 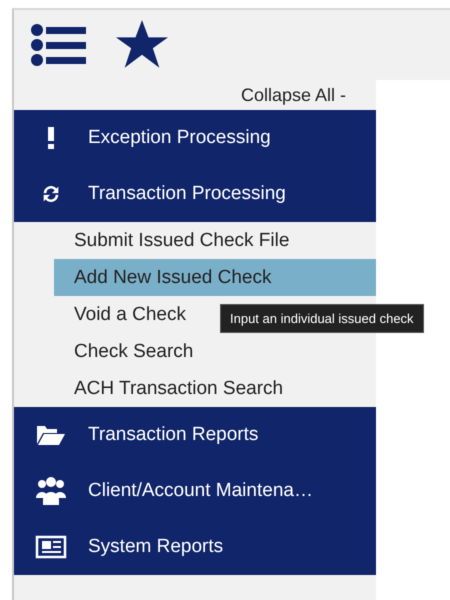 I want to click on newspaper-icon, so click(x=51, y=547).